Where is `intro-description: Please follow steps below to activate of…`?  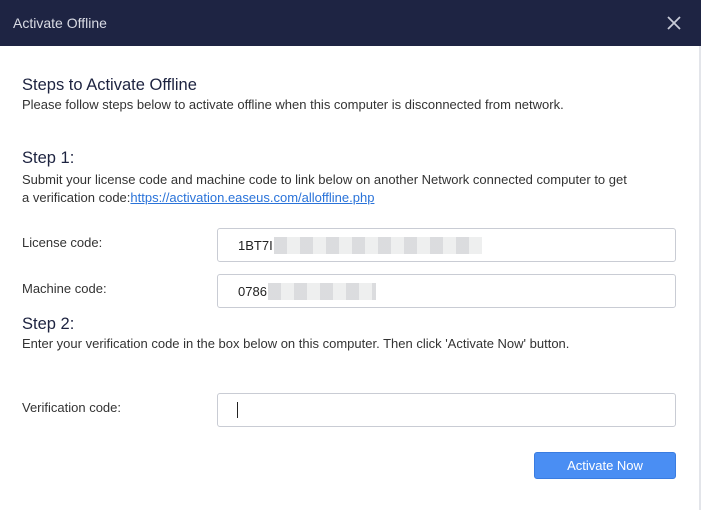
intro-description: Please follow steps below to activate of… is located at coordinates (293, 104).